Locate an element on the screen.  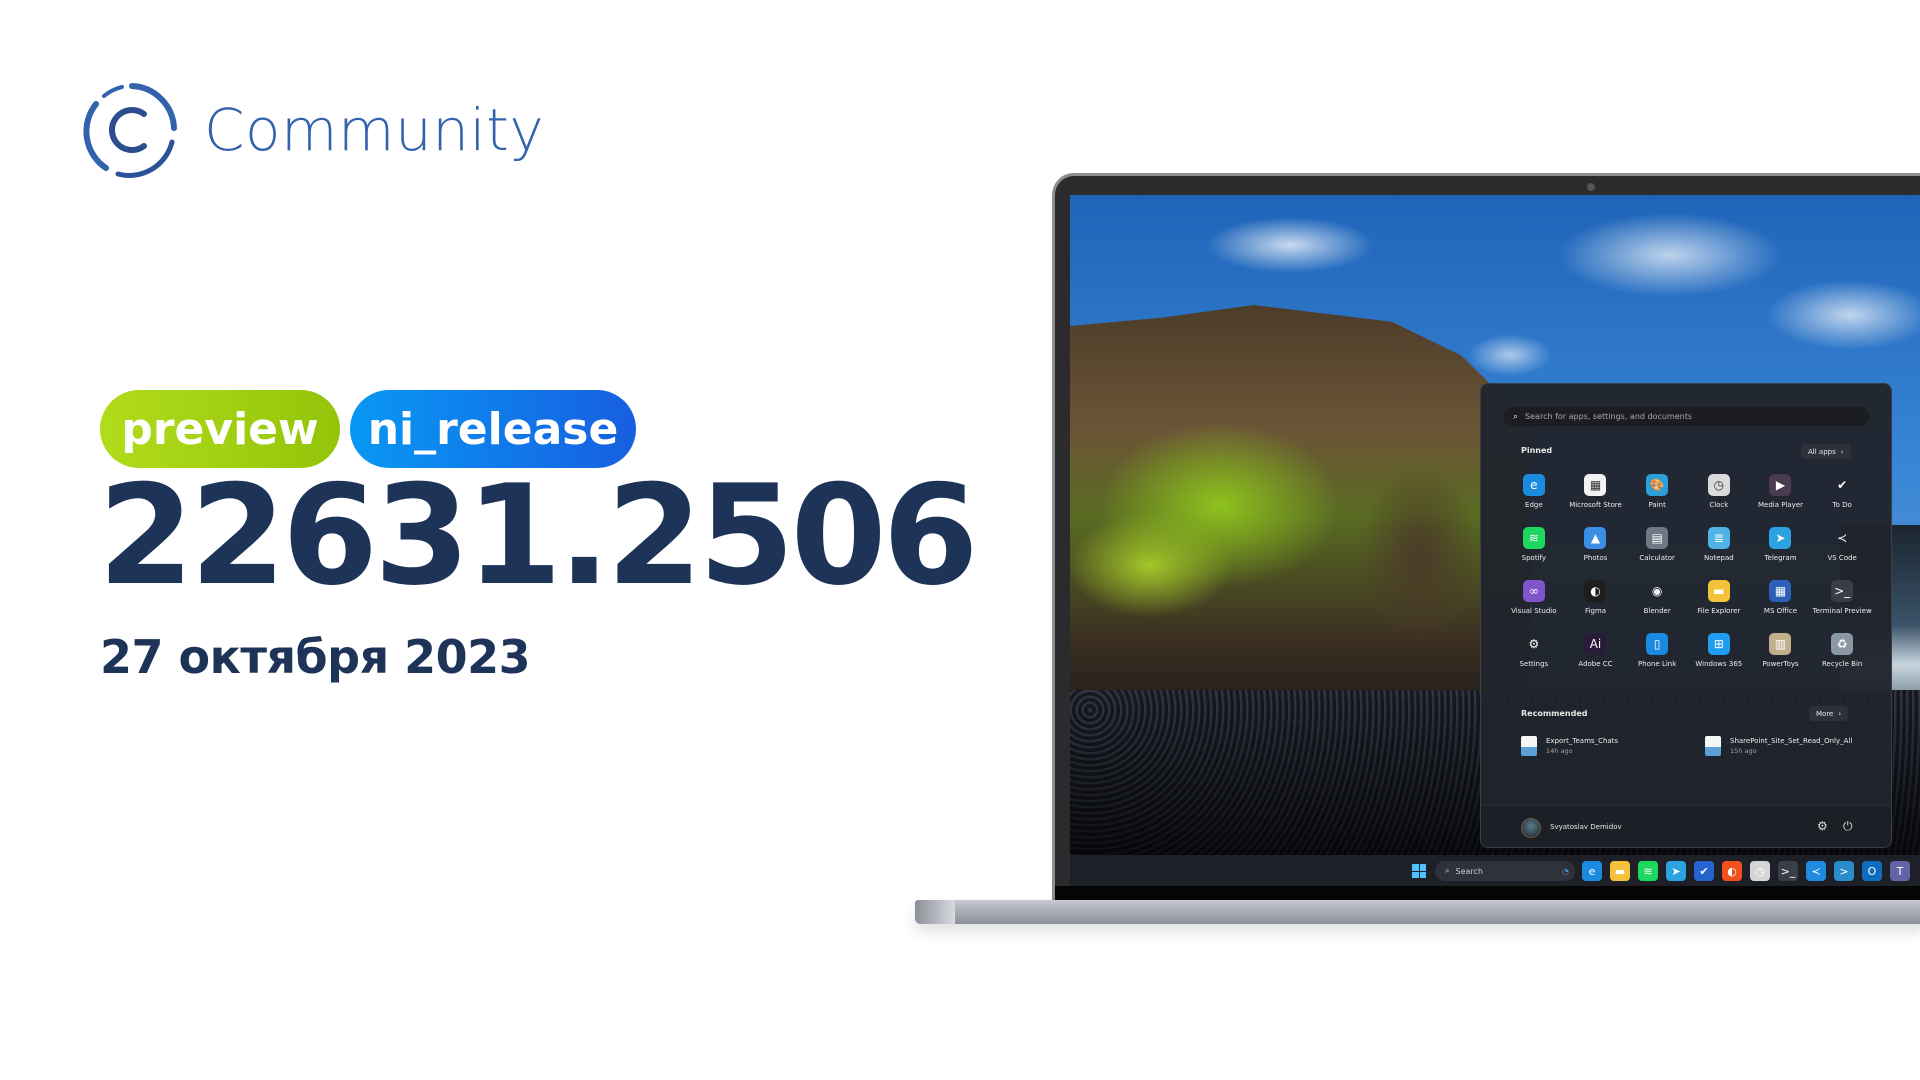
pinned-app-label: Adobe CC is located at coordinates (1595, 664).